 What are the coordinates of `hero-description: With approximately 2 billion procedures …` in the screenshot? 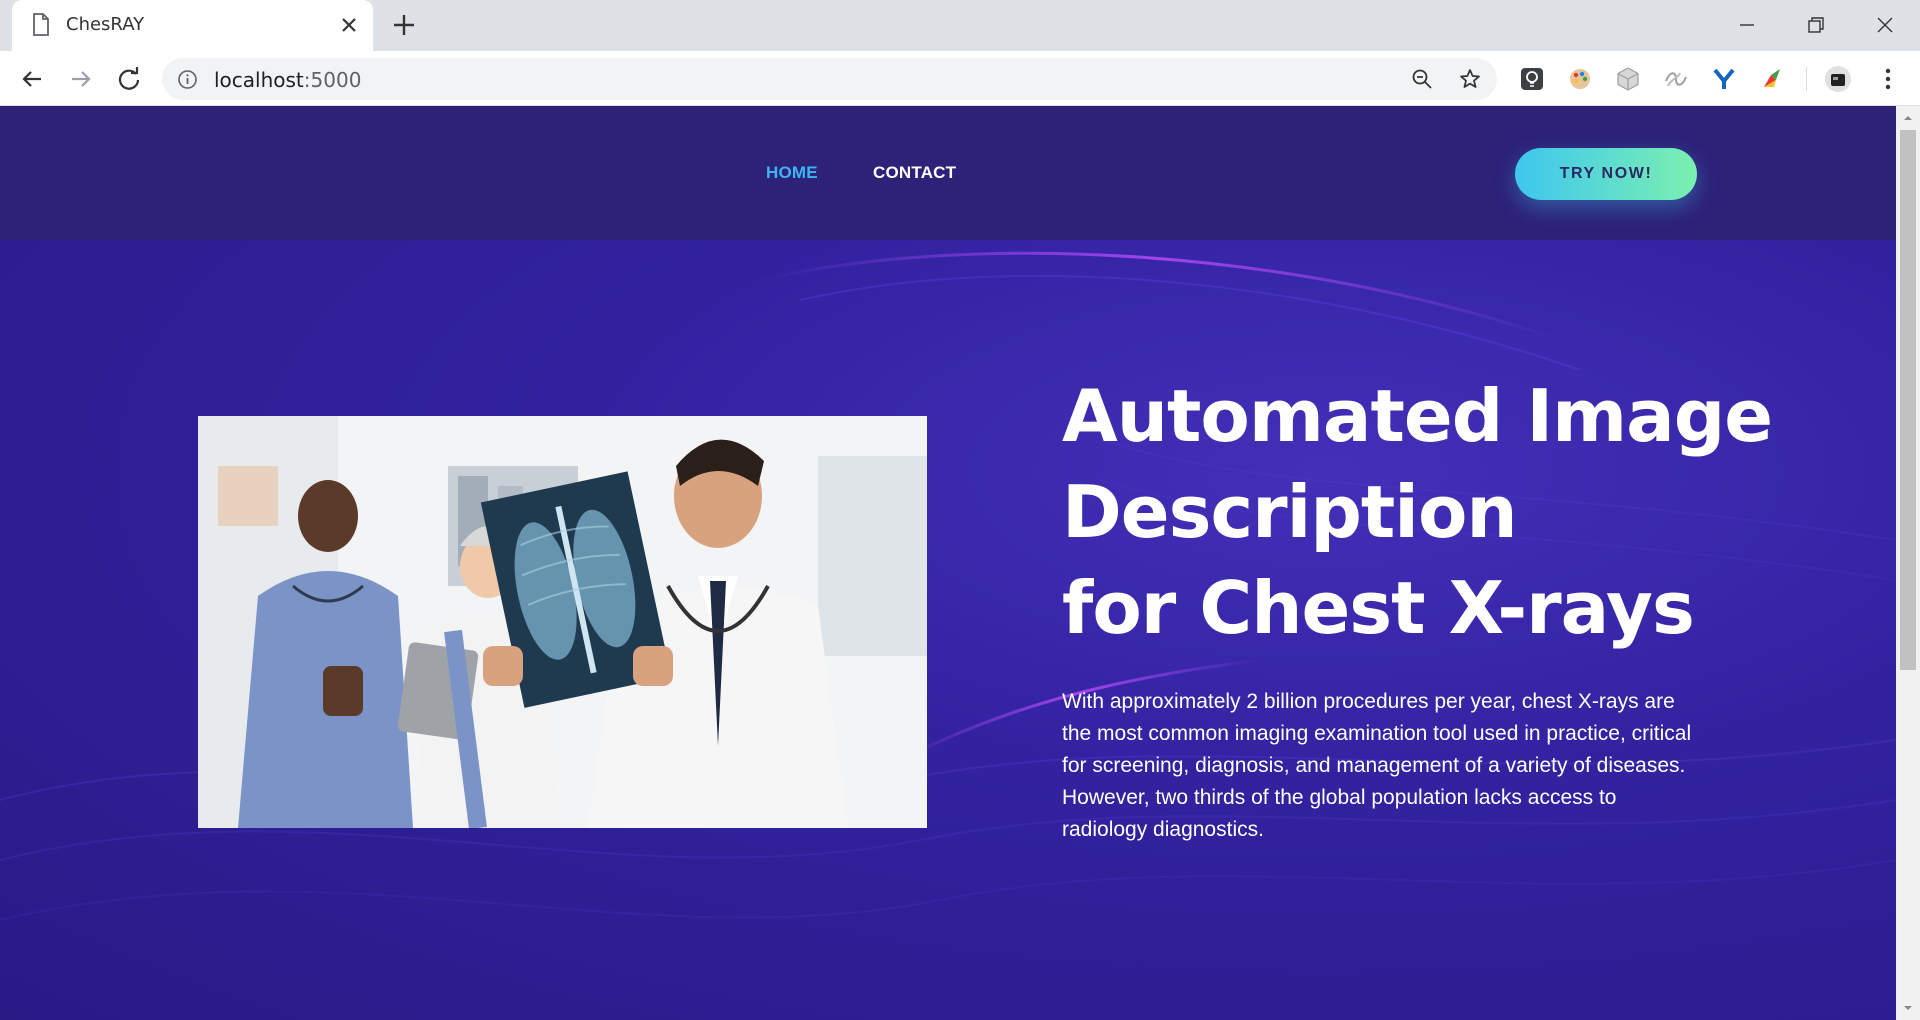 It's located at (1377, 765).